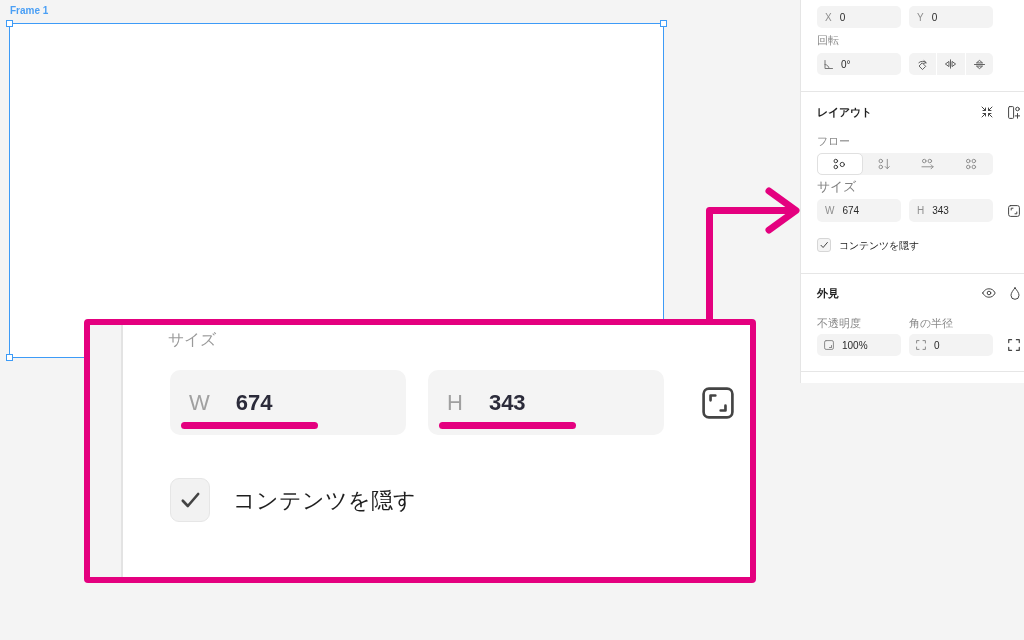 The height and width of the screenshot is (640, 1024). Describe the element at coordinates (971, 164) in the screenshot. I see `grid-layout-icon` at that location.